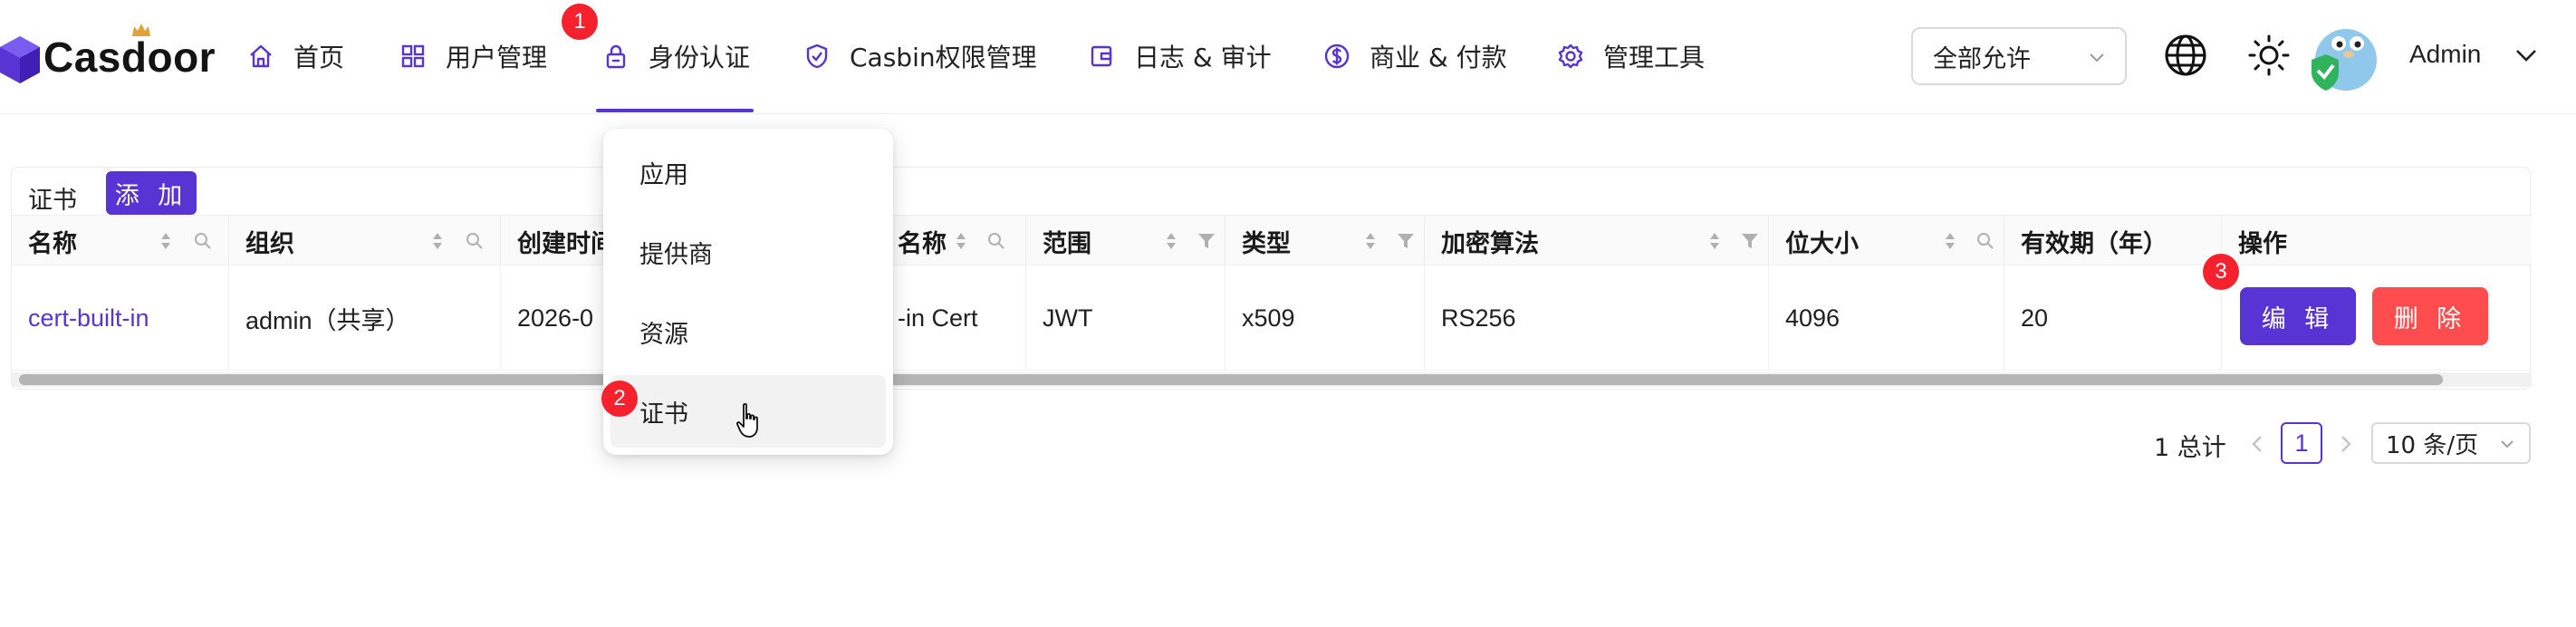 This screenshot has width=2576, height=627. I want to click on page-size-select: 10 条/页, so click(2451, 443).